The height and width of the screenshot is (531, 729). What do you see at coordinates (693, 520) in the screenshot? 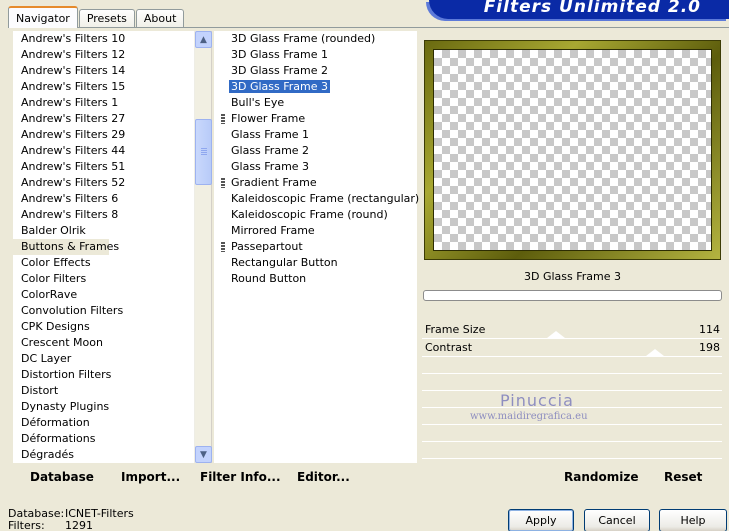
I see `help-button: Help` at bounding box center [693, 520].